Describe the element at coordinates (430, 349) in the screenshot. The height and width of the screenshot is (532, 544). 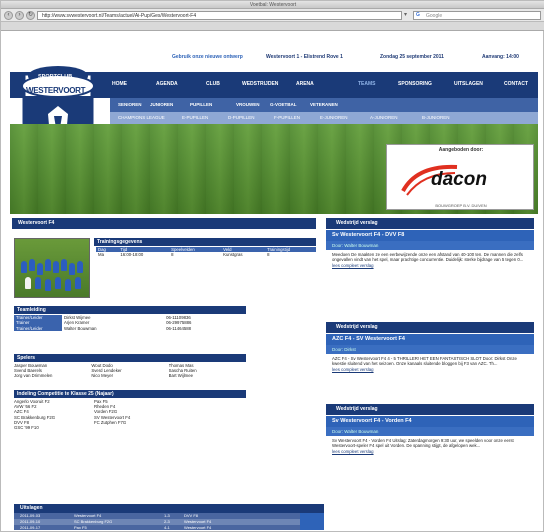
I see `report-author: Door: Dirkst` at that location.